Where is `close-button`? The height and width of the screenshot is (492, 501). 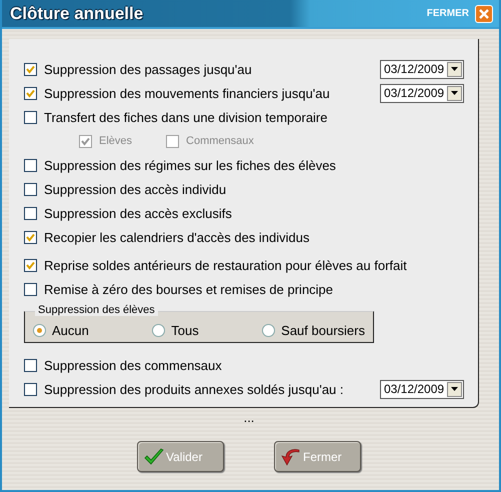 close-button is located at coordinates (484, 13).